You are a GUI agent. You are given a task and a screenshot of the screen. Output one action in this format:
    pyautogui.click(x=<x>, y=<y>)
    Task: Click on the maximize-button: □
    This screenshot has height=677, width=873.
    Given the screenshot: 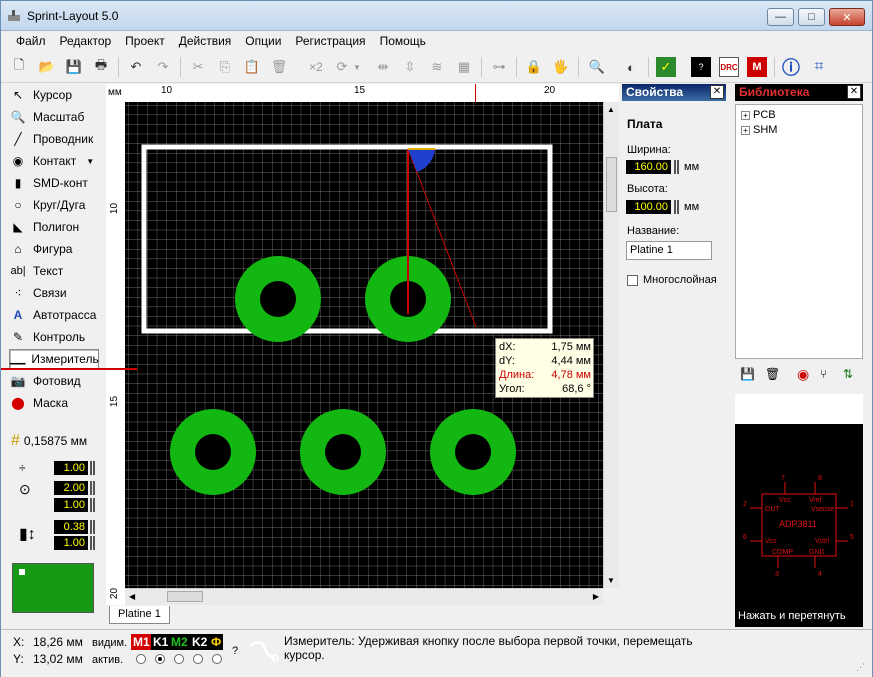 What is the action you would take?
    pyautogui.click(x=811, y=17)
    